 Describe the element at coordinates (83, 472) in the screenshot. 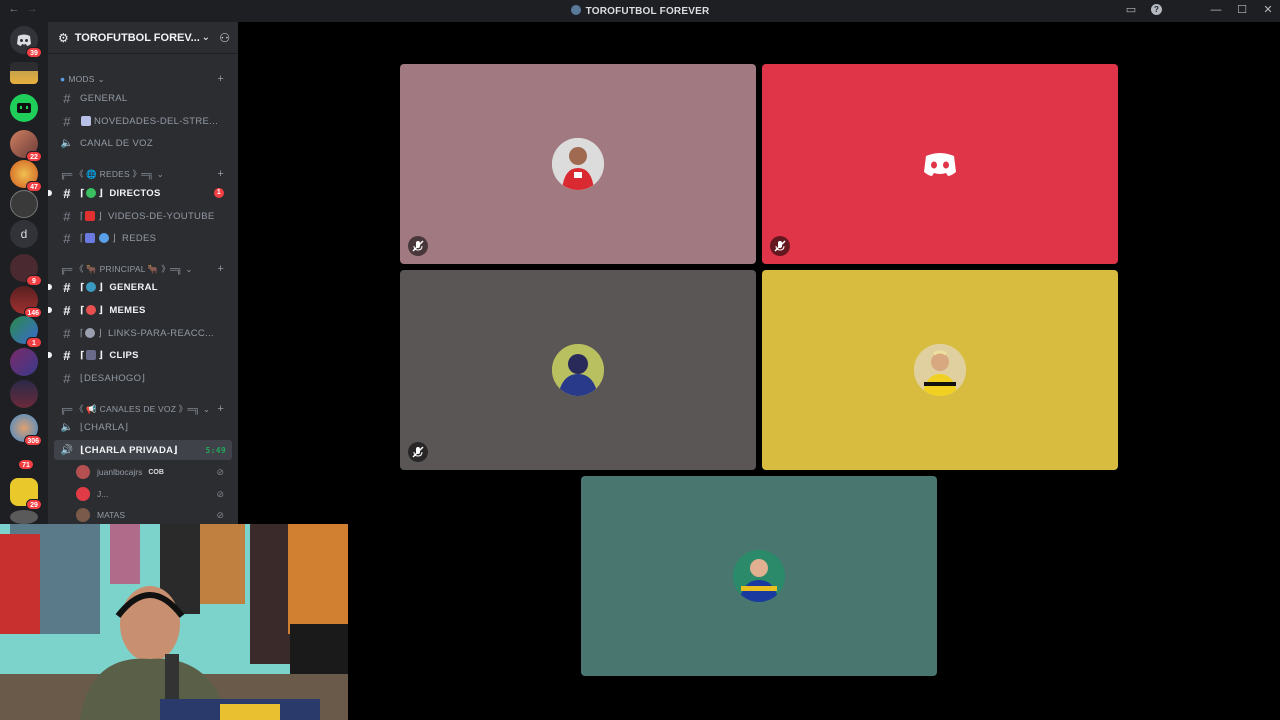

I see `avatar` at that location.